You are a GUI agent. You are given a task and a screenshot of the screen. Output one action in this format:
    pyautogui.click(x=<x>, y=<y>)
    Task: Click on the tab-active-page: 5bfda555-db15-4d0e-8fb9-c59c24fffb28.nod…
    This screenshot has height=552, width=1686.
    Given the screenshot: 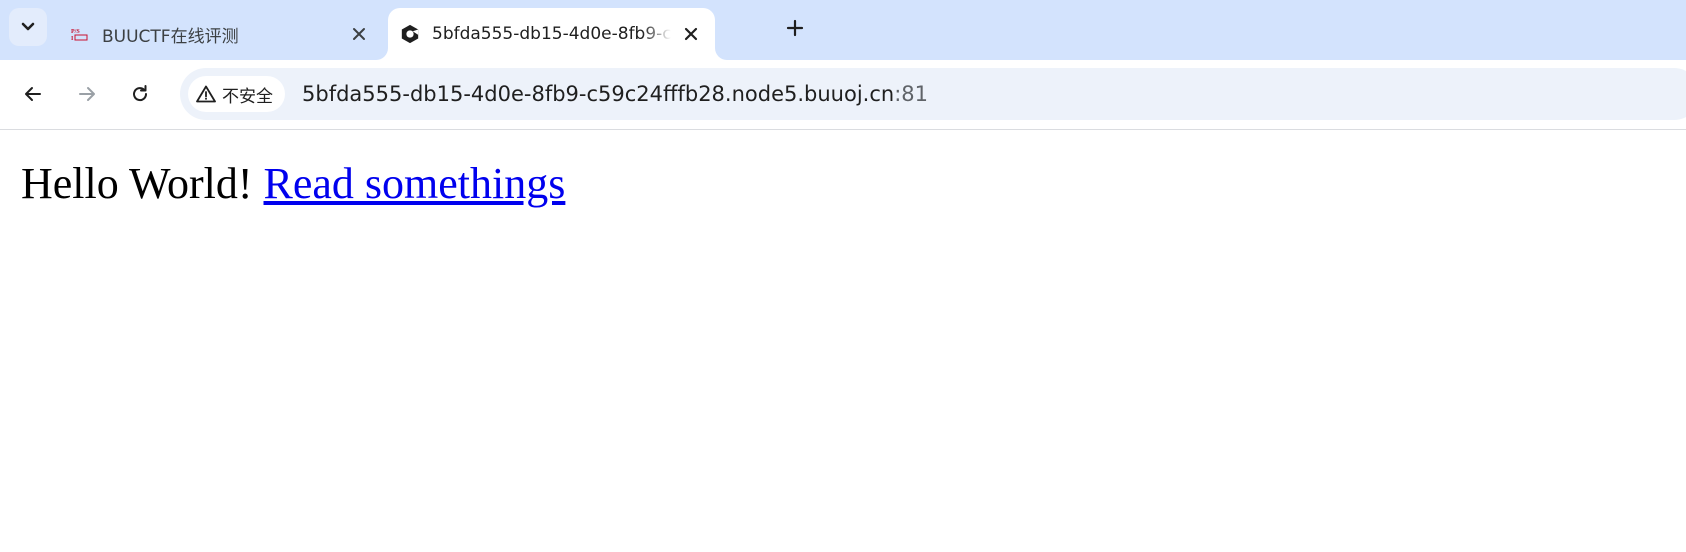 What is the action you would take?
    pyautogui.click(x=551, y=34)
    